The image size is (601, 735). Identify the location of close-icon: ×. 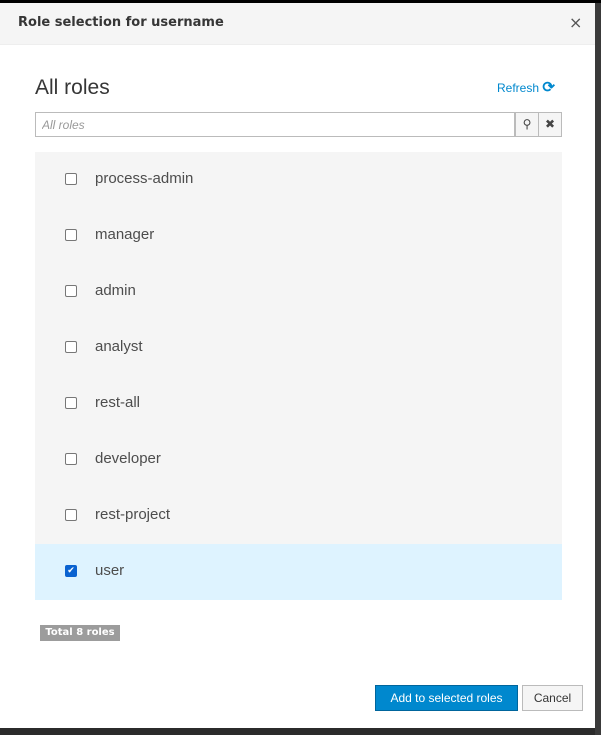
(575, 22).